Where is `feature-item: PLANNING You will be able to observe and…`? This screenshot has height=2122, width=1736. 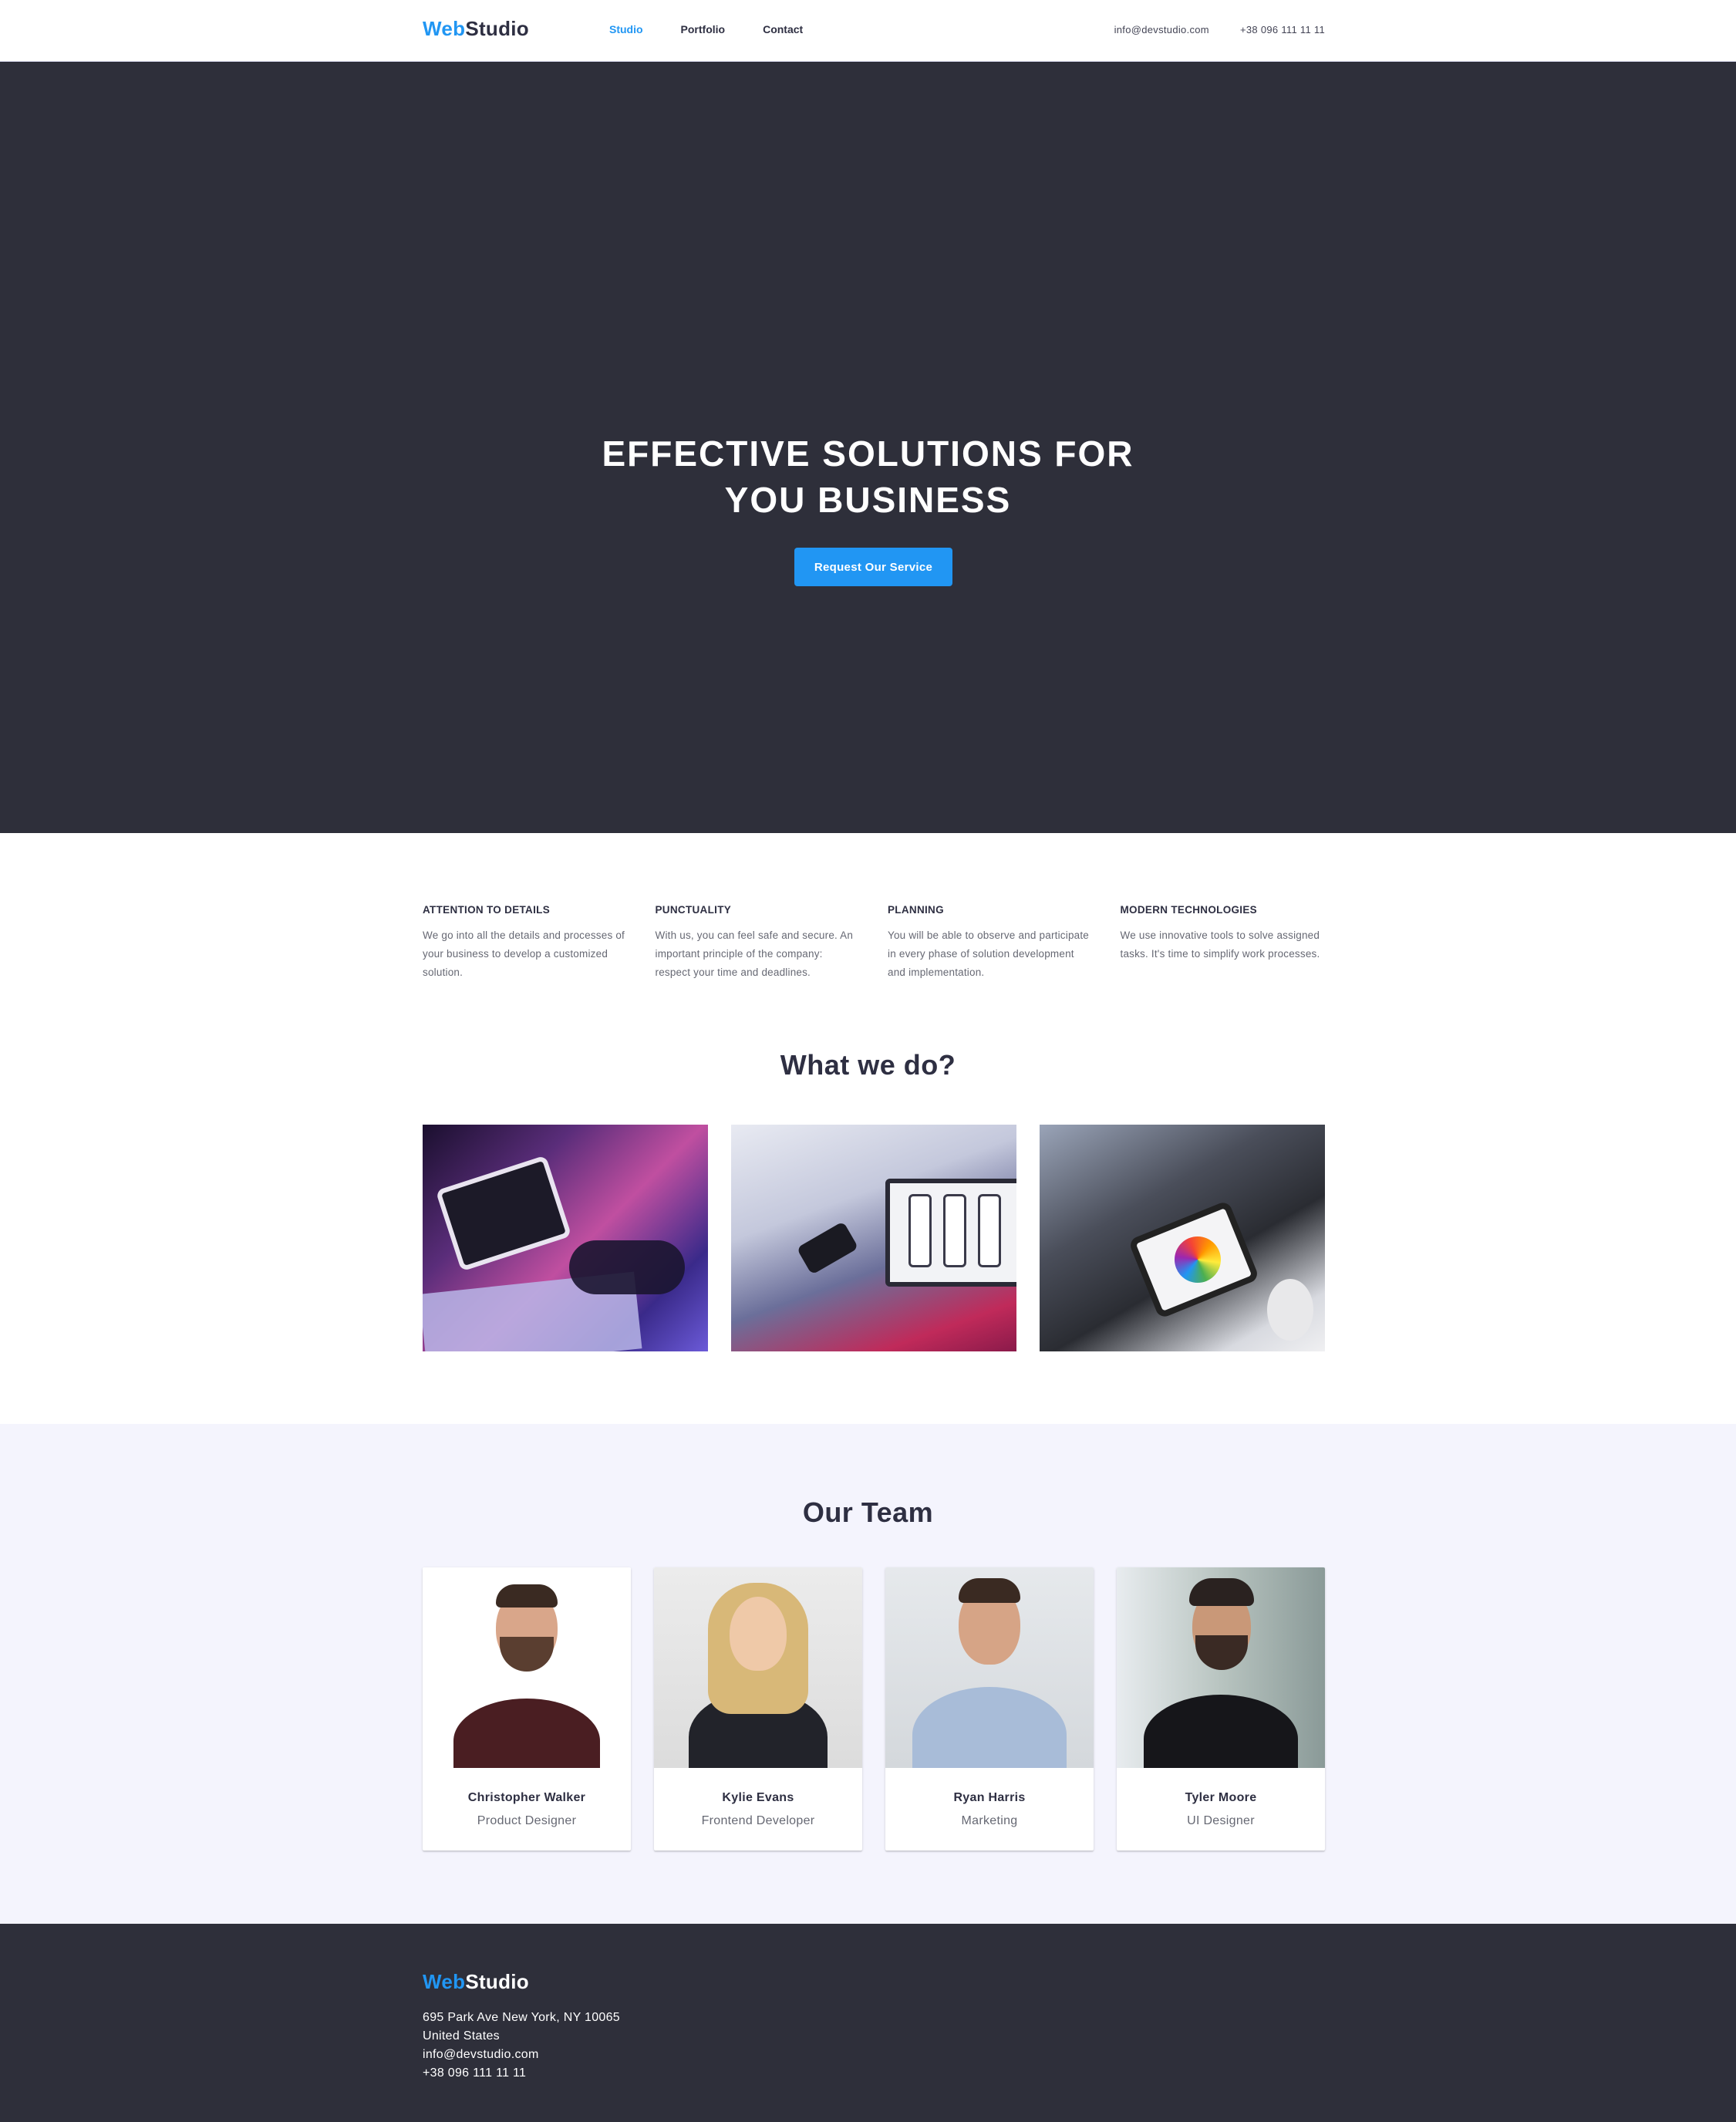
feature-item: PLANNING You will be able to observe and… is located at coordinates (991, 943).